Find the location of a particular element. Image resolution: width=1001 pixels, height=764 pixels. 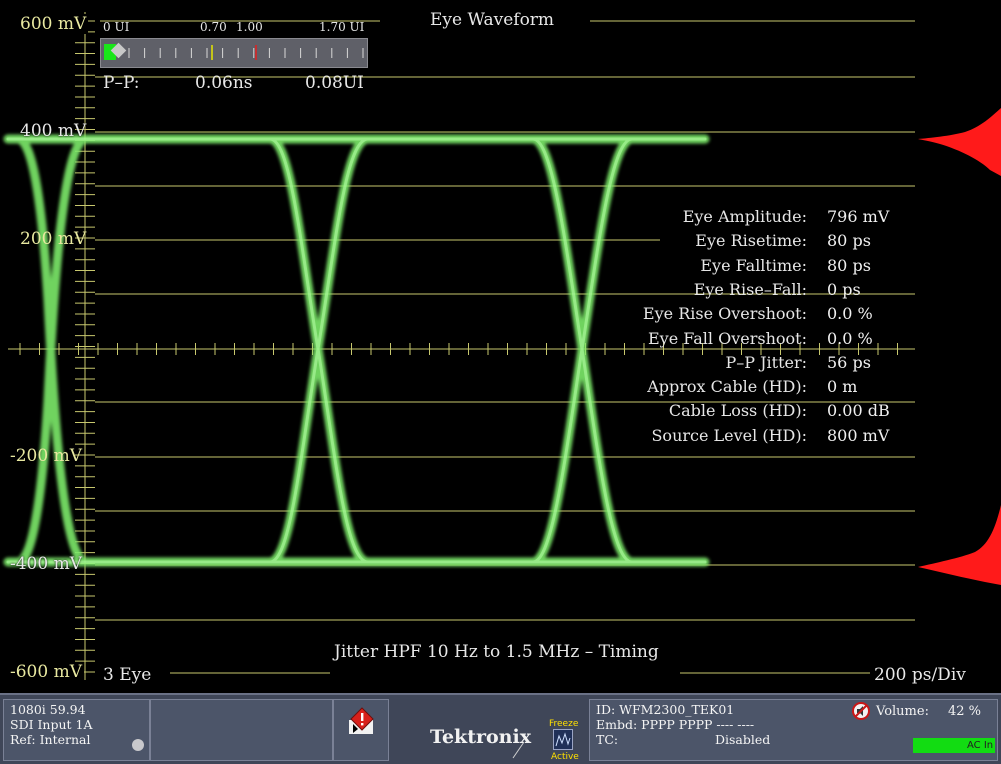

freeze-label: Freeze is located at coordinates (564, 724).